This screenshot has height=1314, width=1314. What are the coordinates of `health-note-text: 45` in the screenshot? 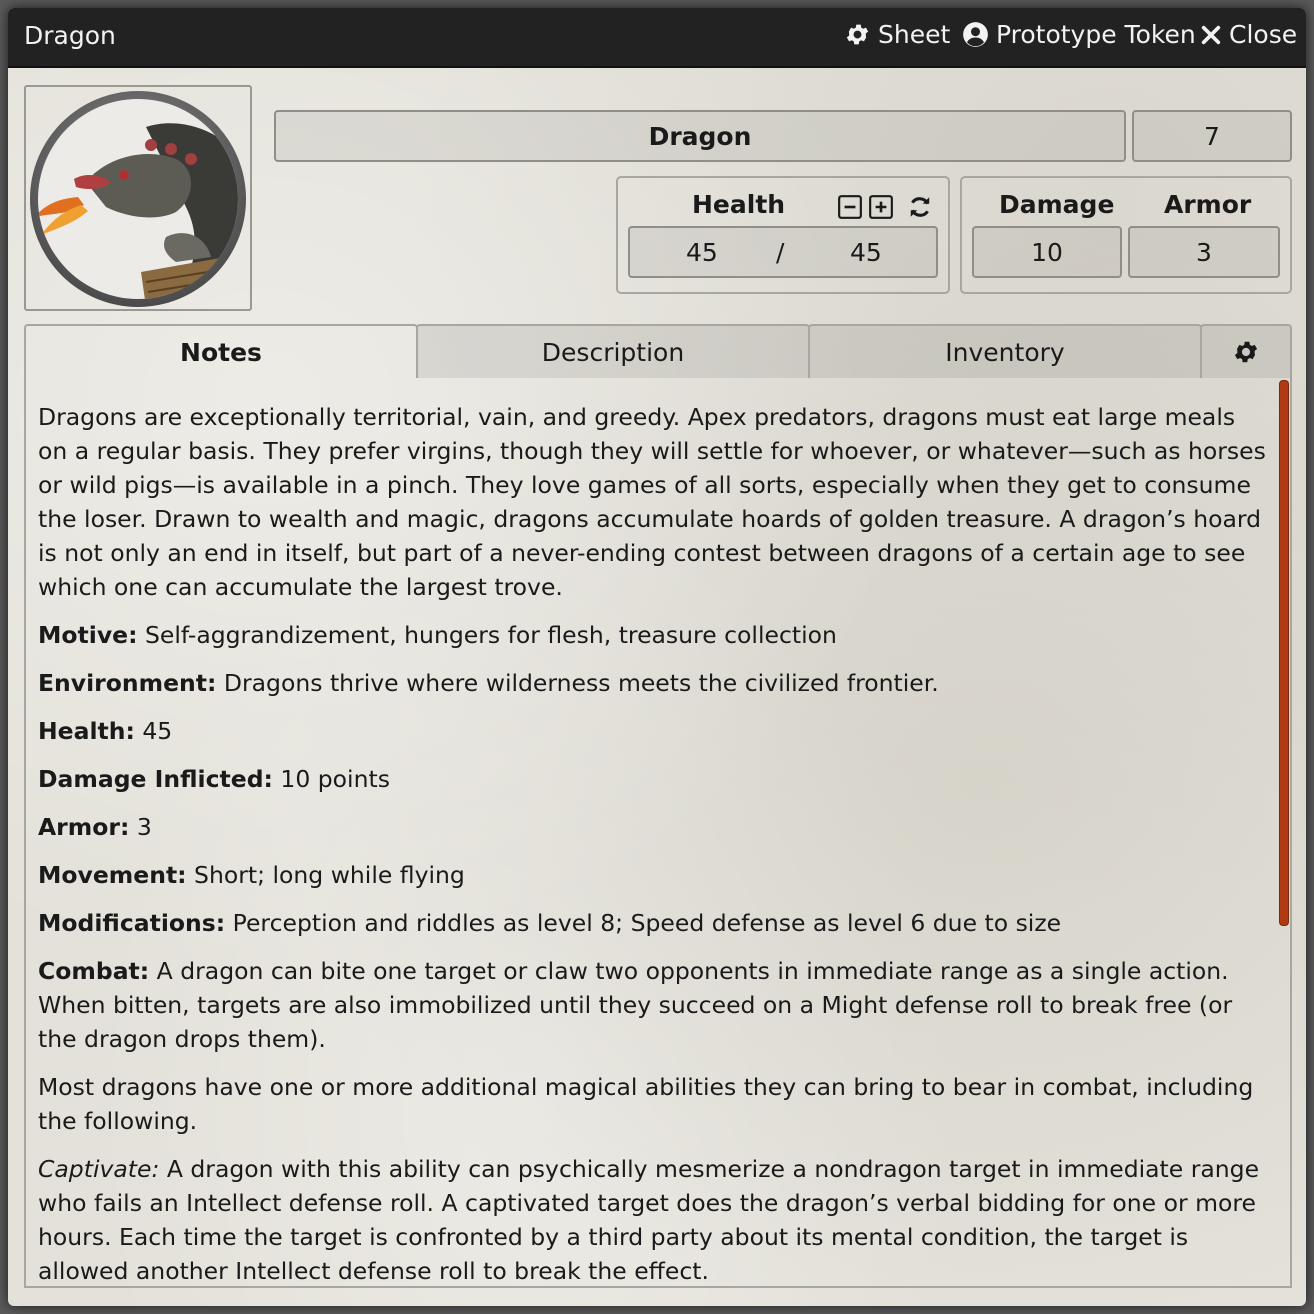 It's located at (153, 731).